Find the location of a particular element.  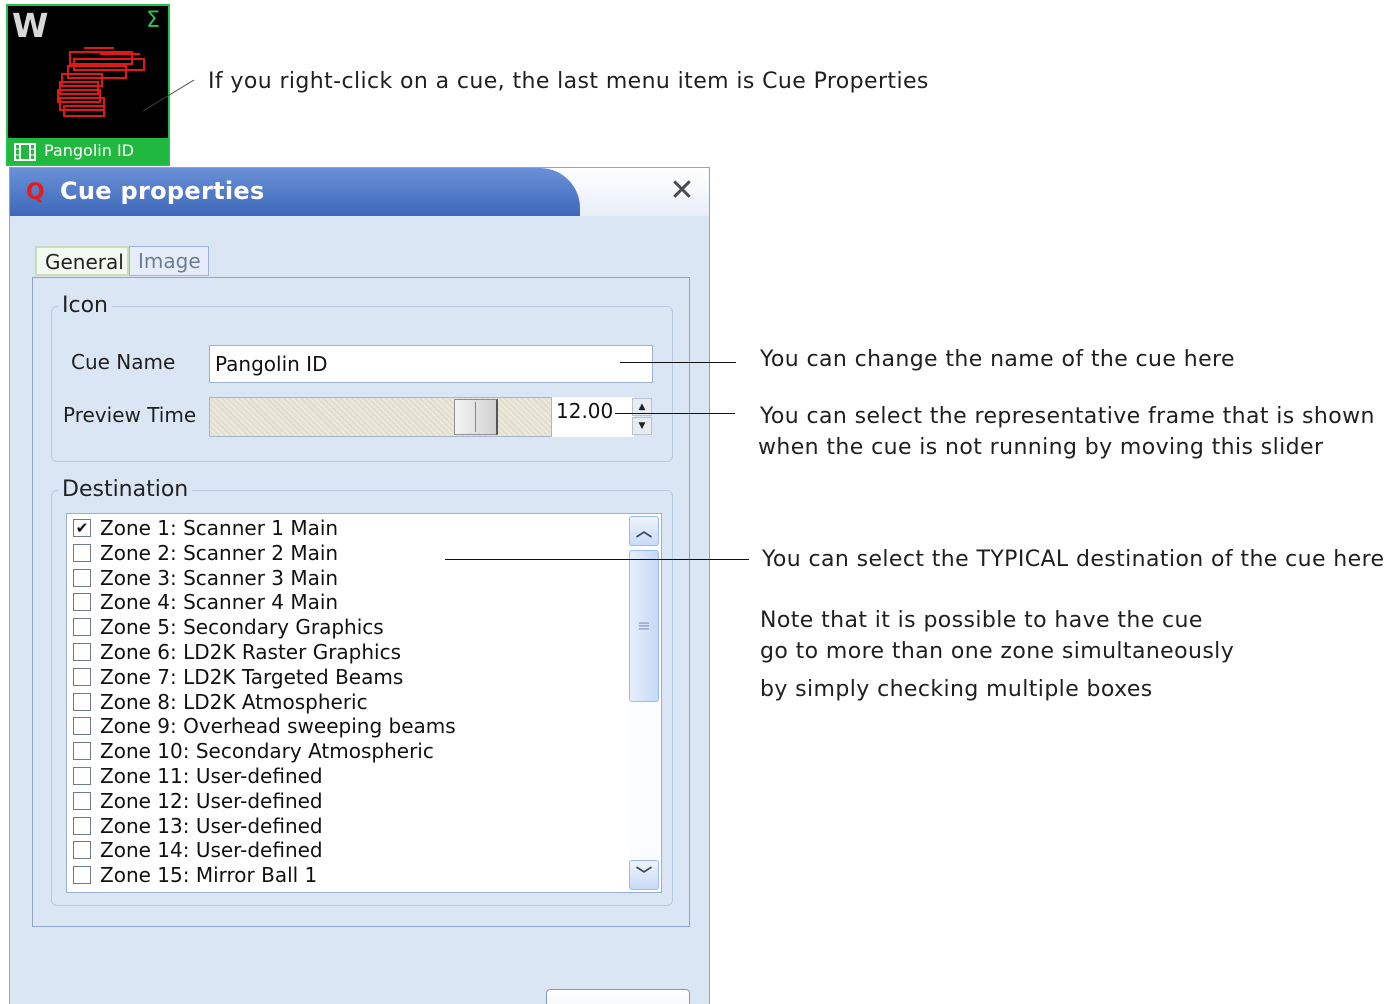

preview-time-slider is located at coordinates (380, 417).